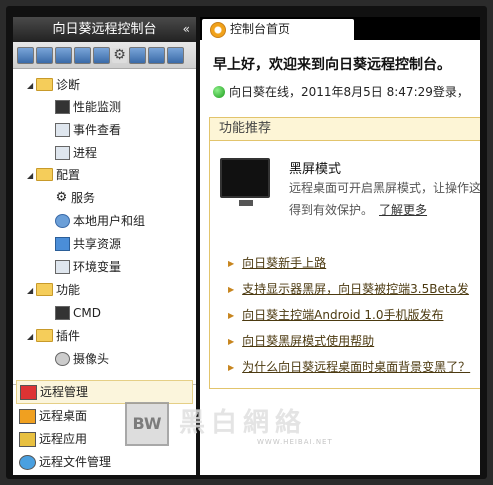 This screenshot has height=485, width=493. What do you see at coordinates (28, 392) in the screenshot?
I see `remote-manage-icon` at bounding box center [28, 392].